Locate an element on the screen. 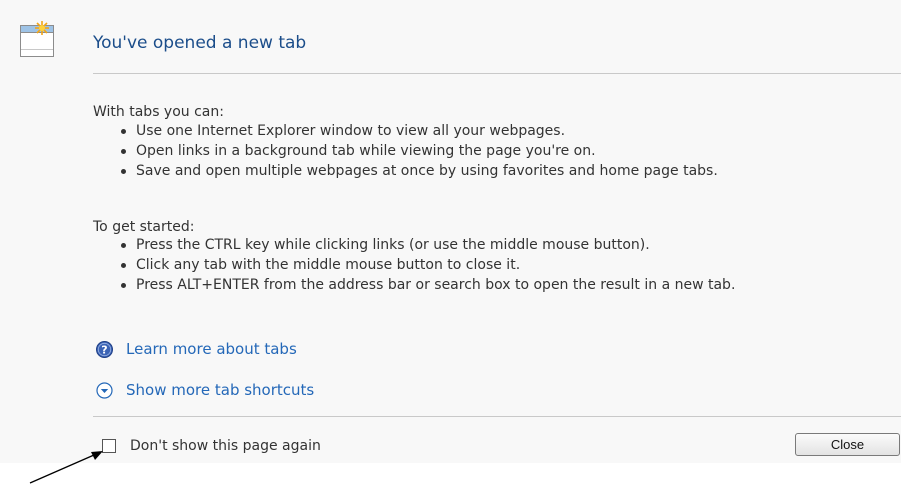 Image resolution: width=901 pixels, height=486 pixels. arrow-annotation is located at coordinates (66, 467).